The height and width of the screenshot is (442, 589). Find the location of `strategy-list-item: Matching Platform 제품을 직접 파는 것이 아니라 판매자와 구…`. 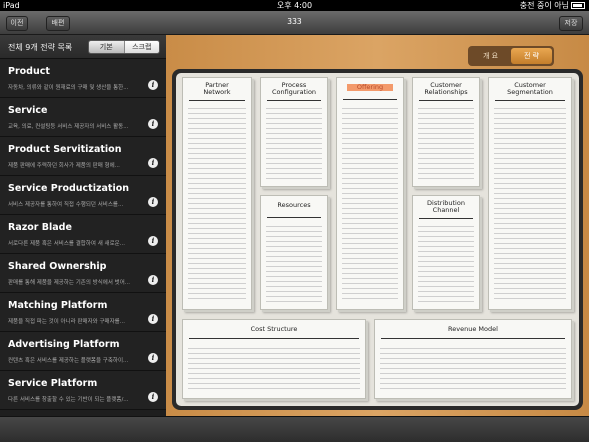

strategy-list-item: Matching Platform 제품을 직접 파는 것이 아니라 판매자와 구… is located at coordinates (83, 312).